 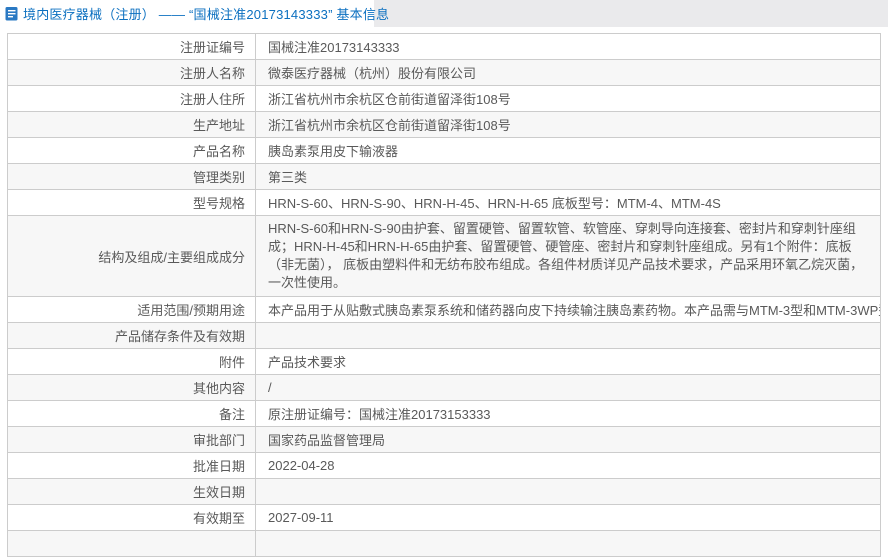 I want to click on row-value: 国械注准20173143333, so click(x=568, y=46).